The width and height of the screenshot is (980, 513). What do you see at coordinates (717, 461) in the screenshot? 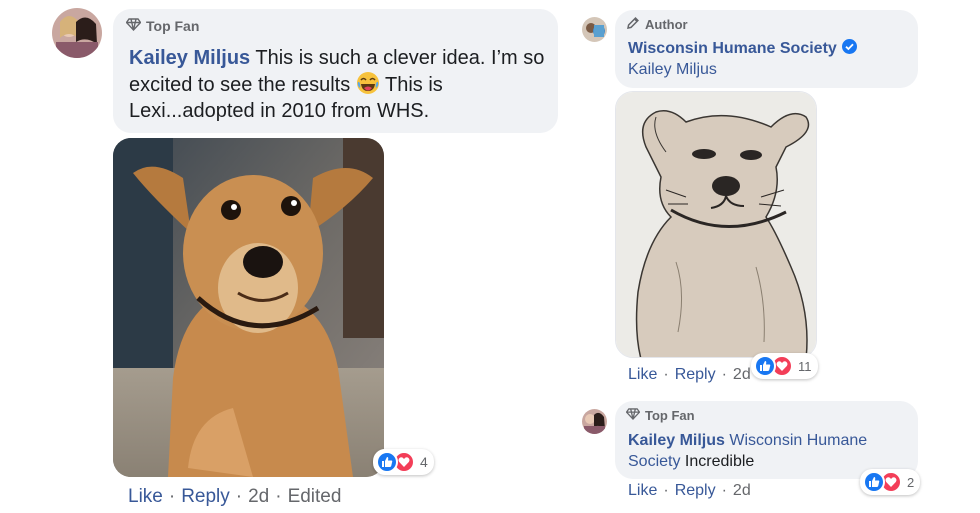
I see `reply-body: Incredible` at bounding box center [717, 461].